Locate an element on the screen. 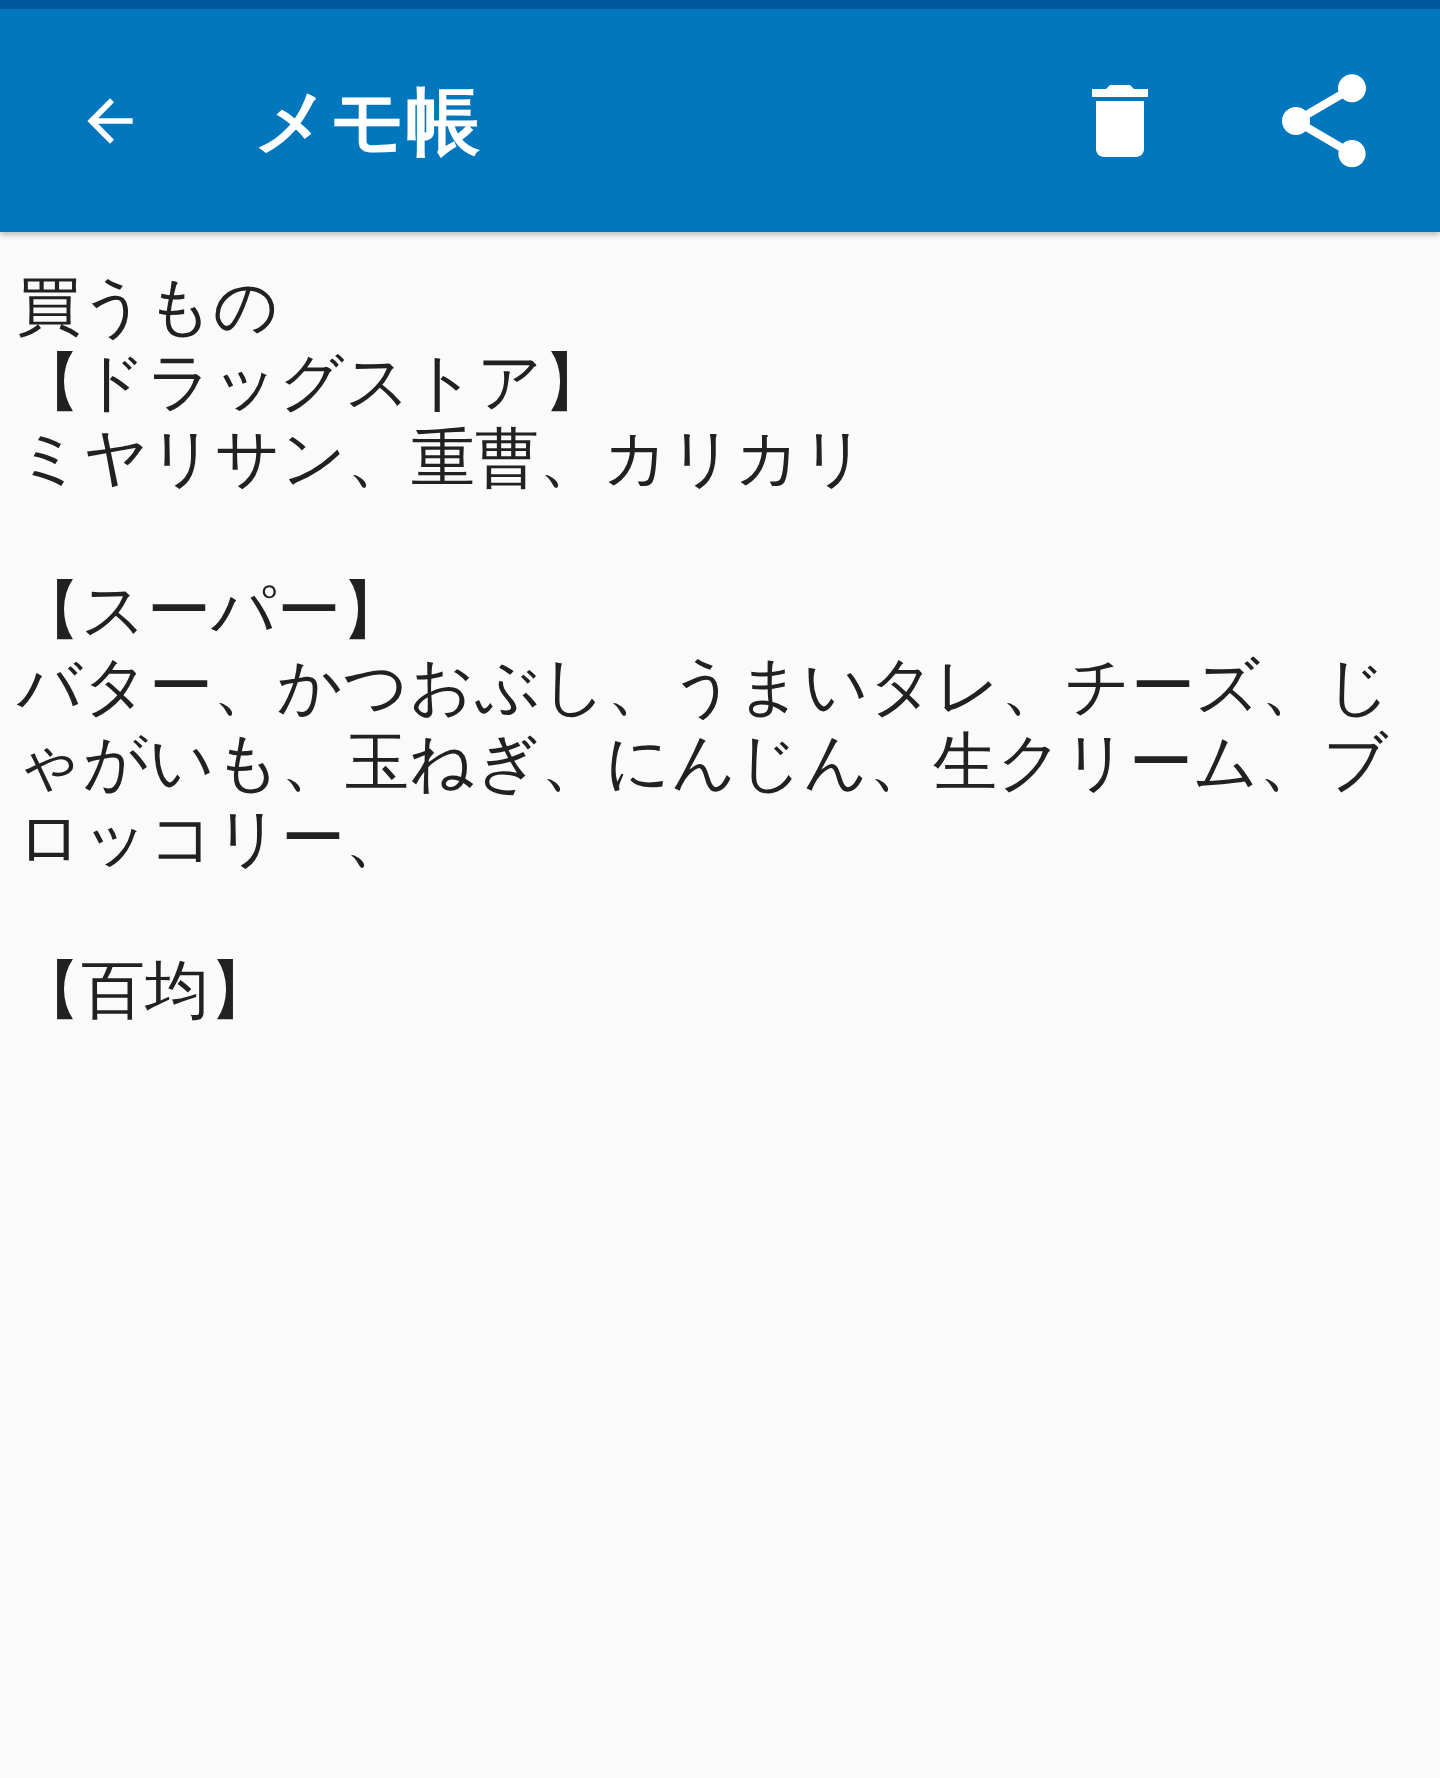 The width and height of the screenshot is (1440, 1778). note-text-line: バター、かつおぶし、うまいタレ、チーズ、じゃがいも、玉ねぎ、にんじん、生クリーム、ブロッコリー、 is located at coordinates (704, 762).